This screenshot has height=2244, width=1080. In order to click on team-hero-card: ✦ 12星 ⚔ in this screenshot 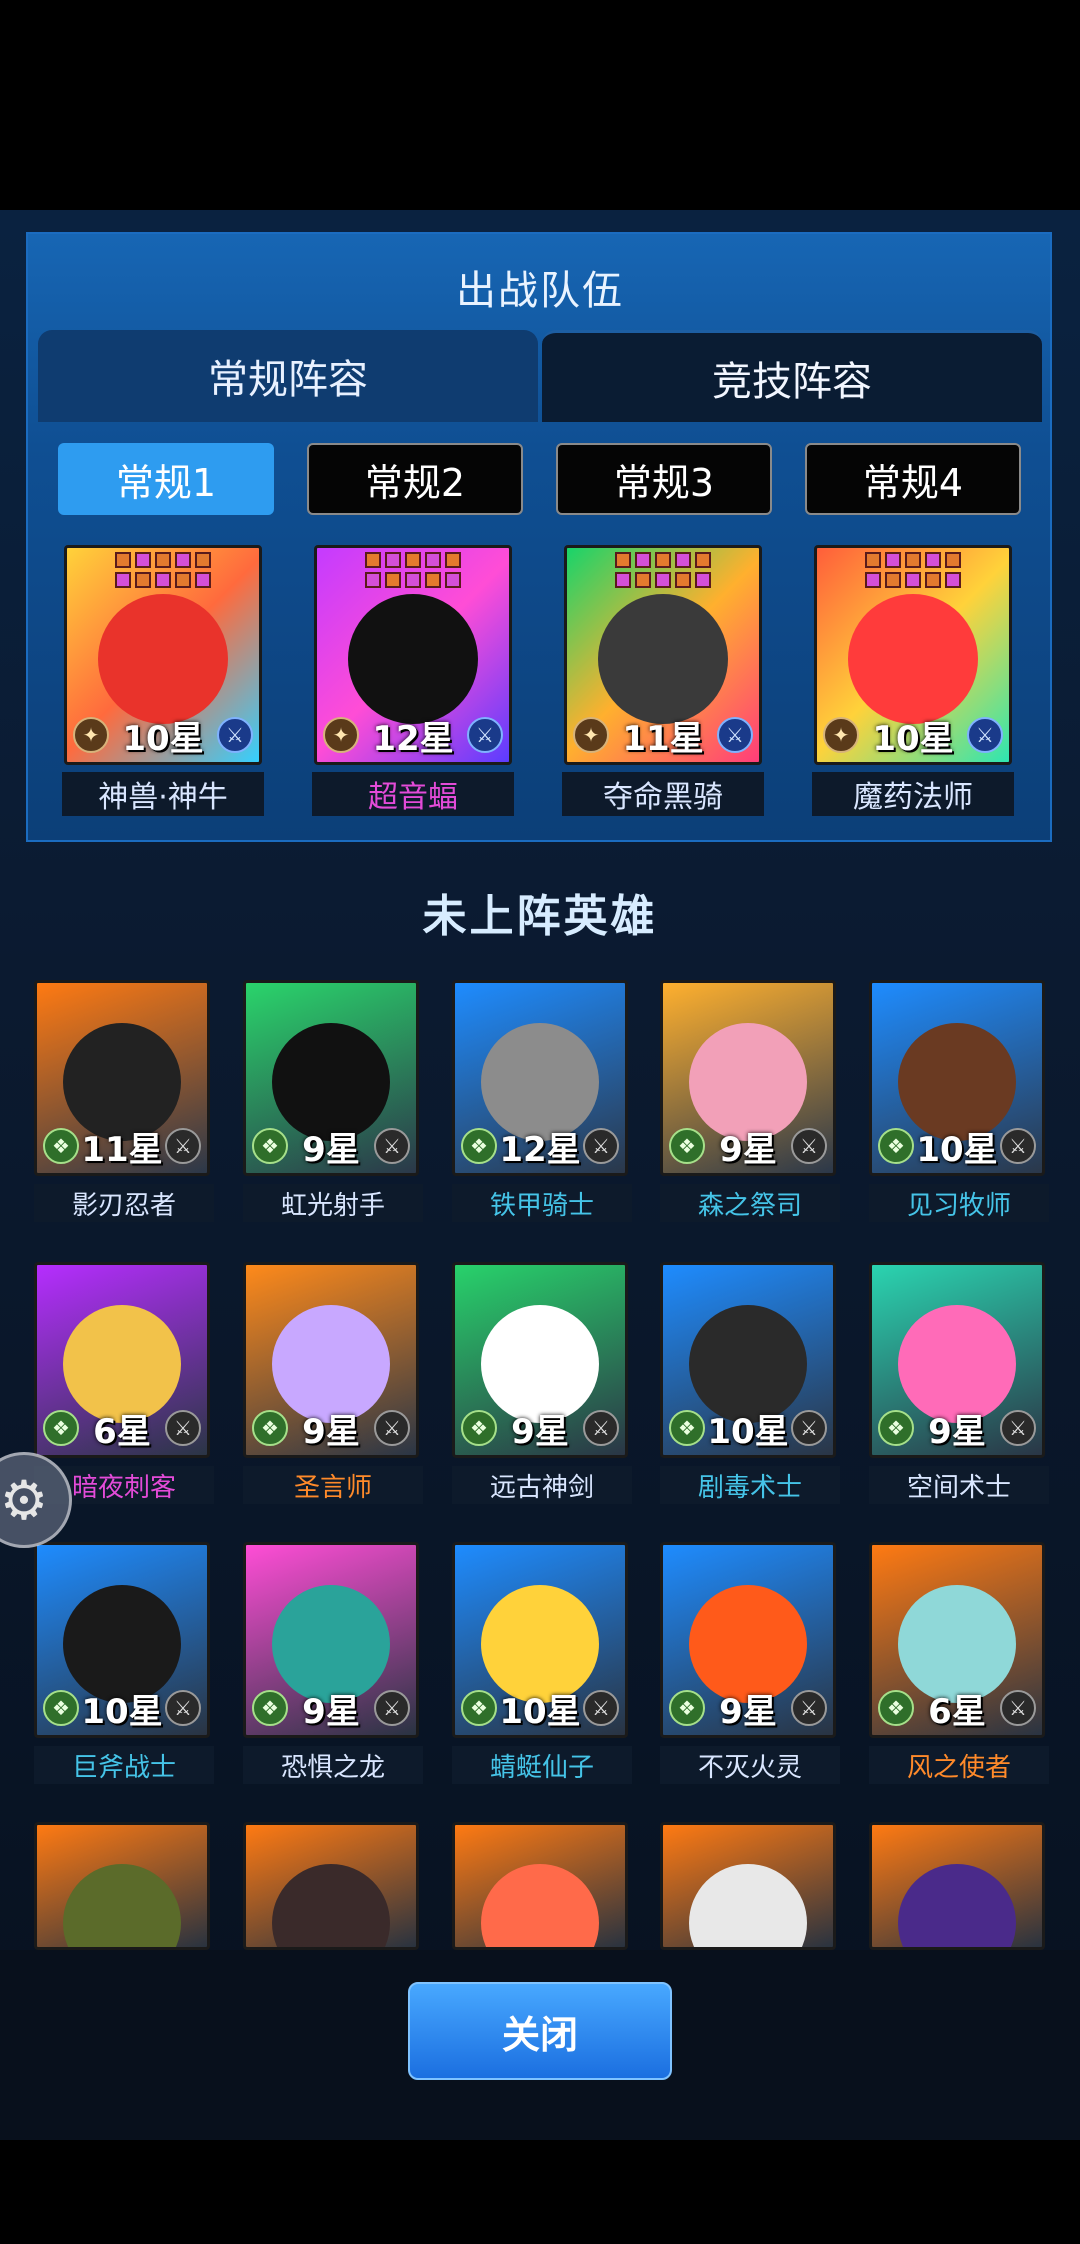, I will do `click(413, 655)`.